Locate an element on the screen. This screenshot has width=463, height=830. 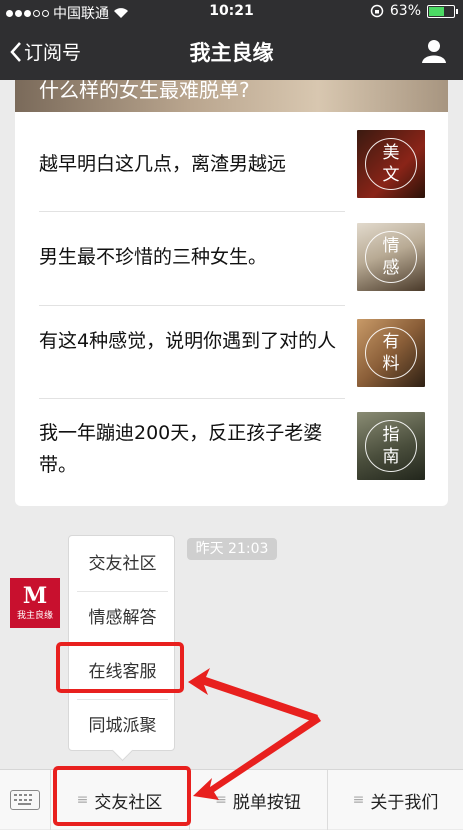
annotation-arrows is located at coordinates (254, 734).